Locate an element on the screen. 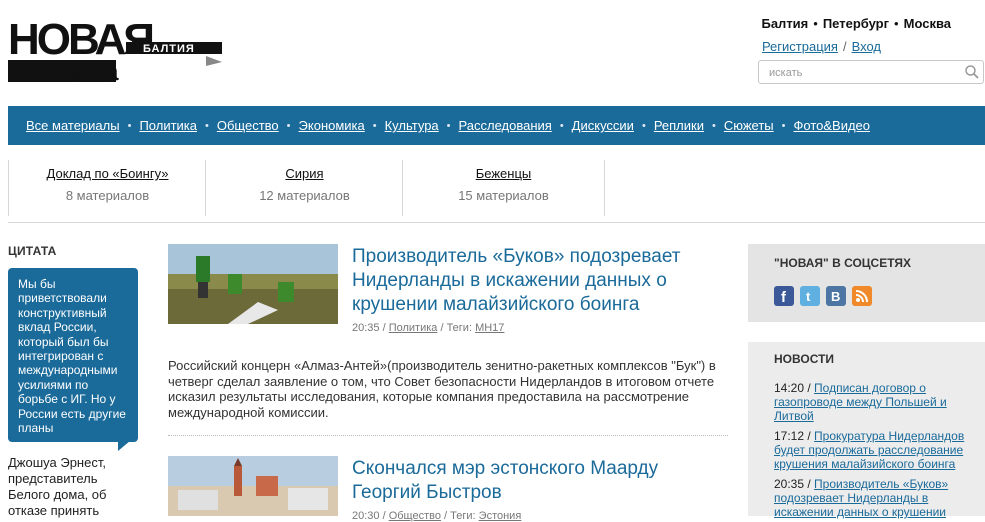 This screenshot has height=522, width=985. logo-line2: газета is located at coordinates (81, 71).